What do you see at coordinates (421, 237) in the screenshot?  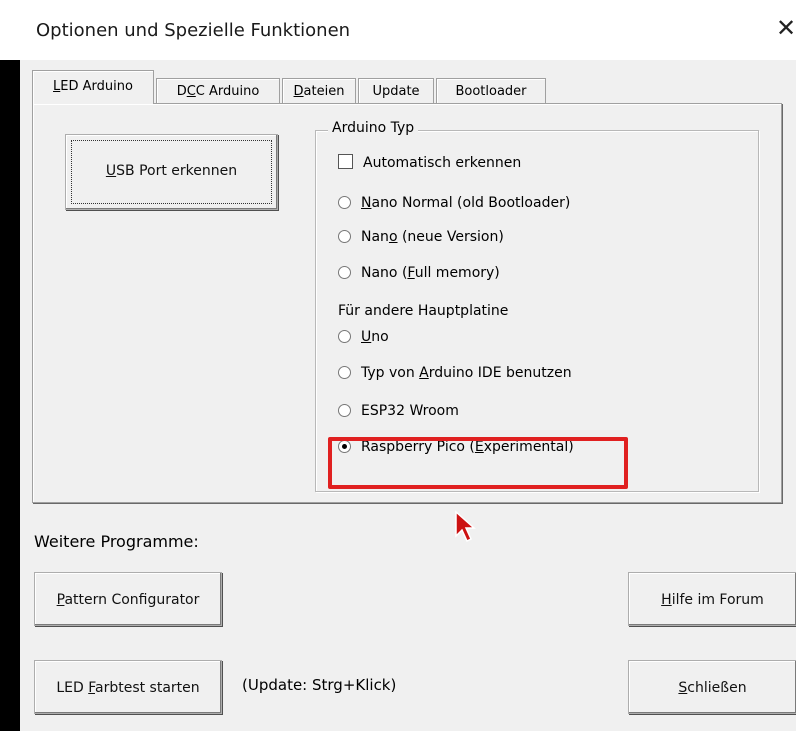 I see `radio-nano-new: Nano (neue Version)` at bounding box center [421, 237].